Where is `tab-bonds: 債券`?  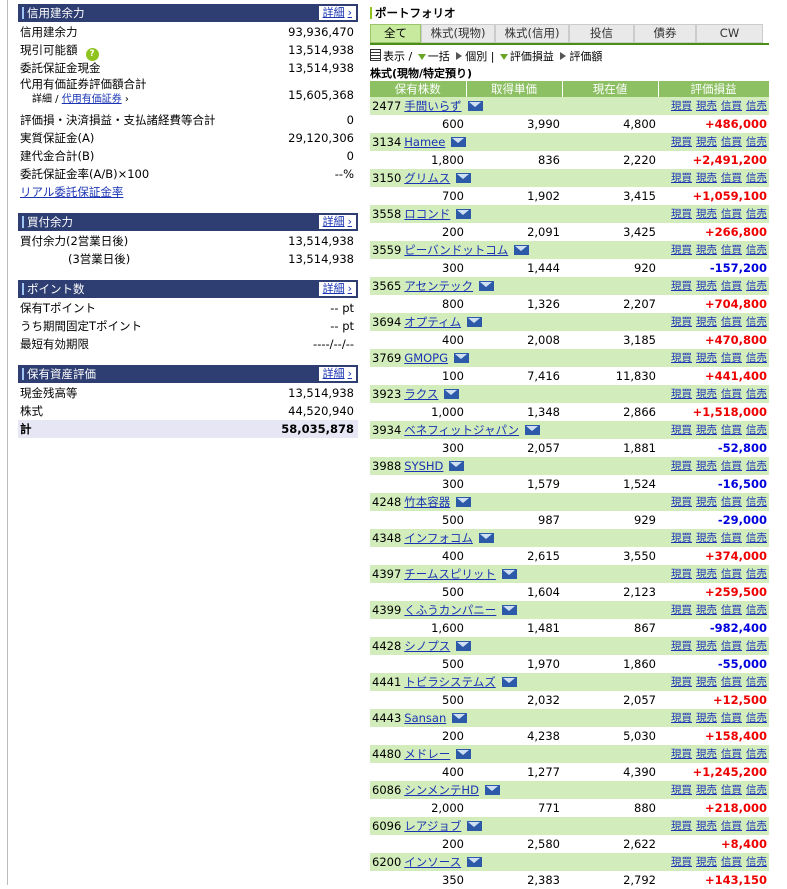 tab-bonds: 債券 is located at coordinates (665, 33).